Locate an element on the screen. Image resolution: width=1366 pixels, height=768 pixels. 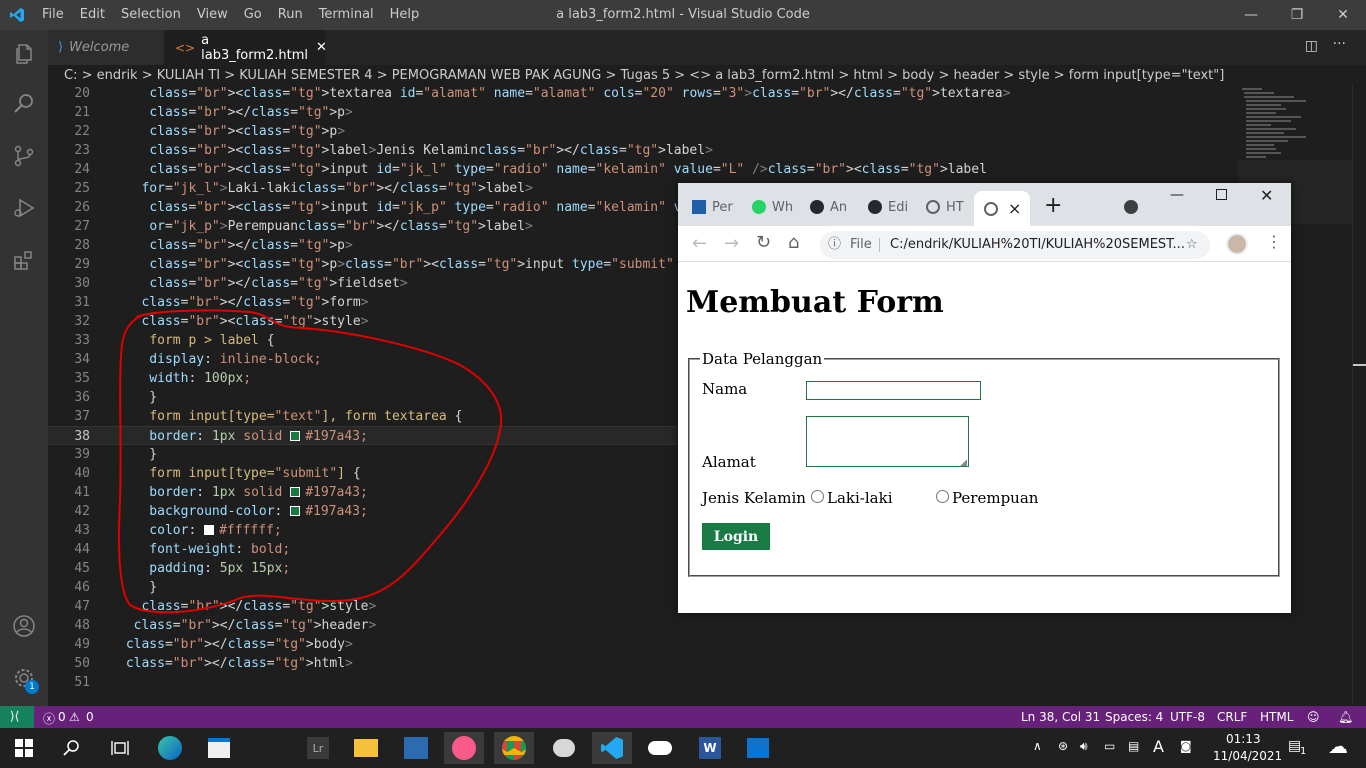
volume-icon: 🔊︎ is located at coordinates (1084, 746).